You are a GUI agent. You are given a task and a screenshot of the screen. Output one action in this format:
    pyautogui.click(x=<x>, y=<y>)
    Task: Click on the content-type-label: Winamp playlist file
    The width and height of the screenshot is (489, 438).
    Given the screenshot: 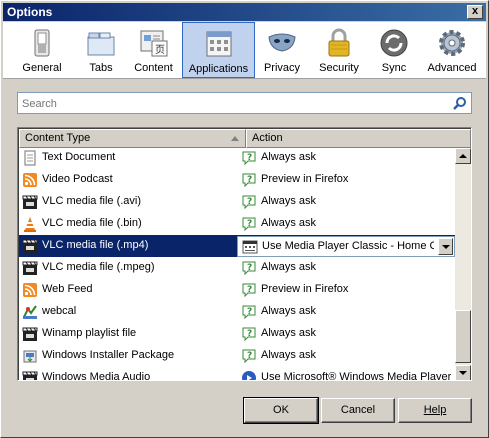 What is the action you would take?
    pyautogui.click(x=89, y=333)
    